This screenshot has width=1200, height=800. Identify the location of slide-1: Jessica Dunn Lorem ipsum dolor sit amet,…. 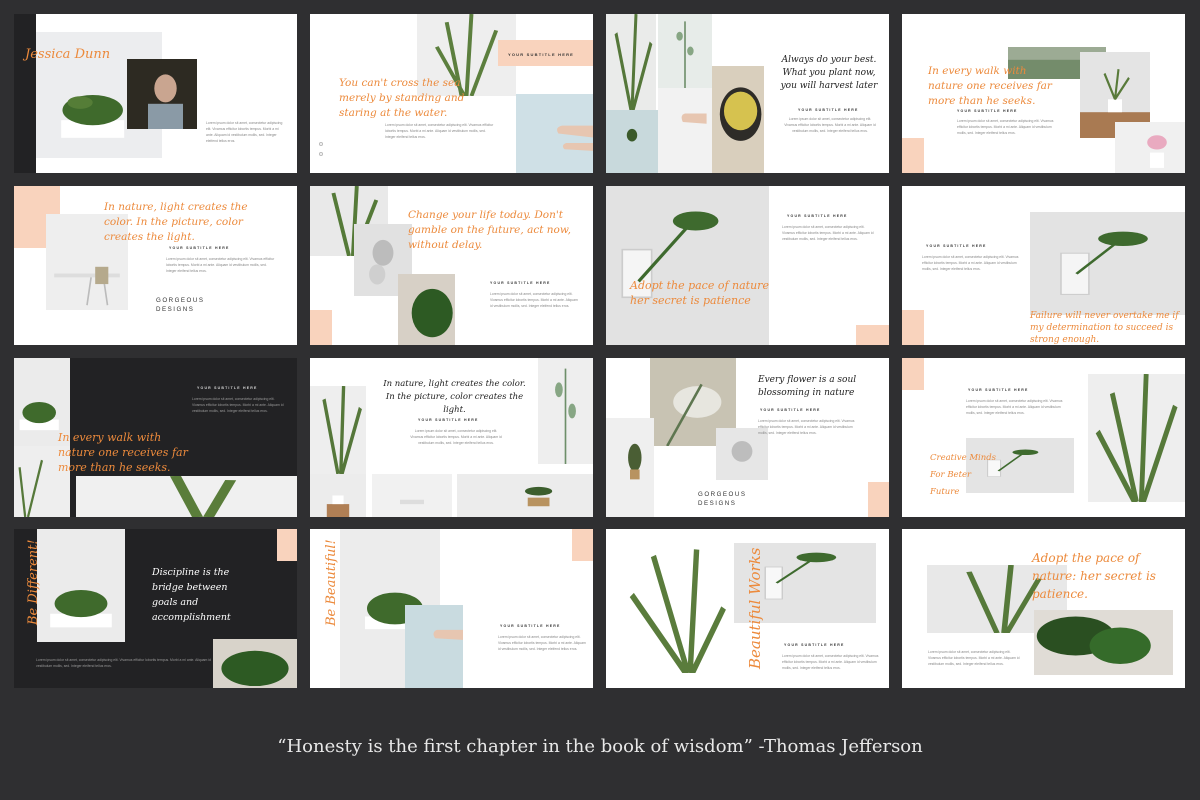
(155, 93).